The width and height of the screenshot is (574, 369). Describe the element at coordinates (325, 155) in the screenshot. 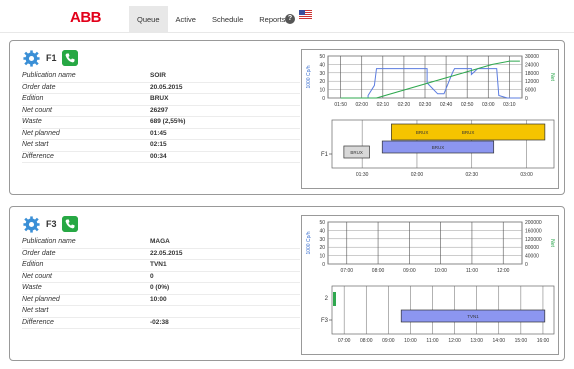

I see `row-label: F1` at that location.